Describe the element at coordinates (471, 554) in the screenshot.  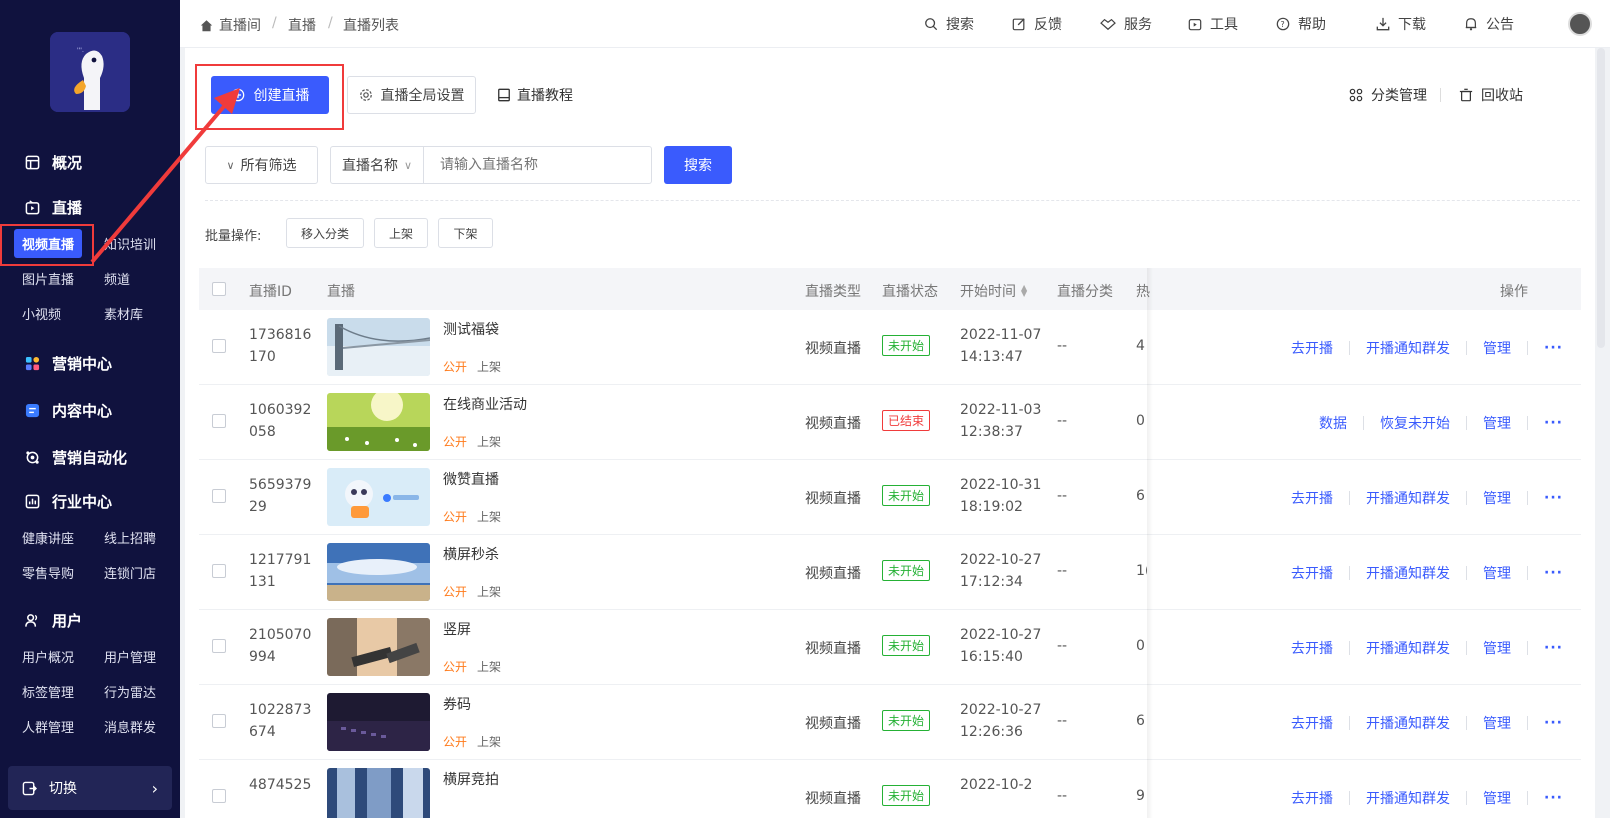
I see `live-title: 横屏秒杀` at that location.